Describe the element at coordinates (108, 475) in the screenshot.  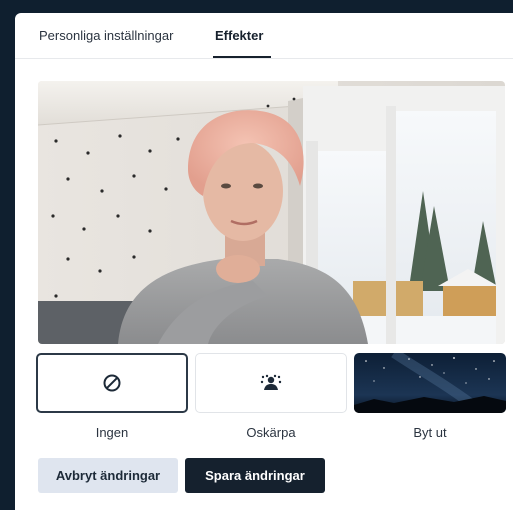
I see `cancel-changes-button: Avbryt ändringar` at that location.